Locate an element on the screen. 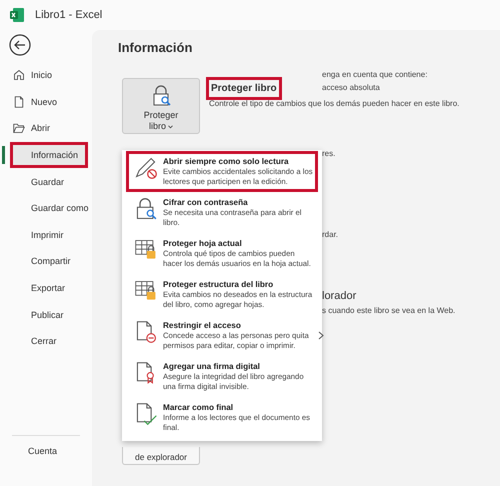  section-text: s cuando este libro se vea en la Web. is located at coordinates (389, 310).